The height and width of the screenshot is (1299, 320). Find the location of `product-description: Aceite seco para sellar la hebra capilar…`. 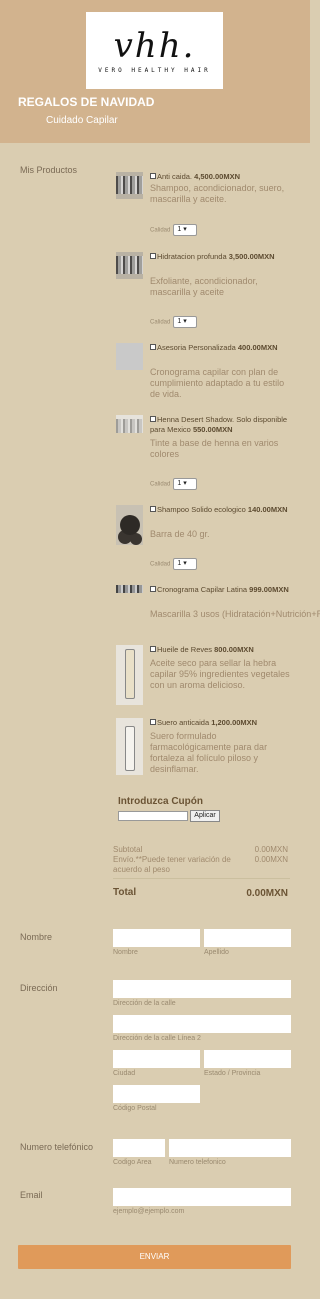

product-description: Aceite seco para sellar la hebra capilar… is located at coordinates (220, 674).